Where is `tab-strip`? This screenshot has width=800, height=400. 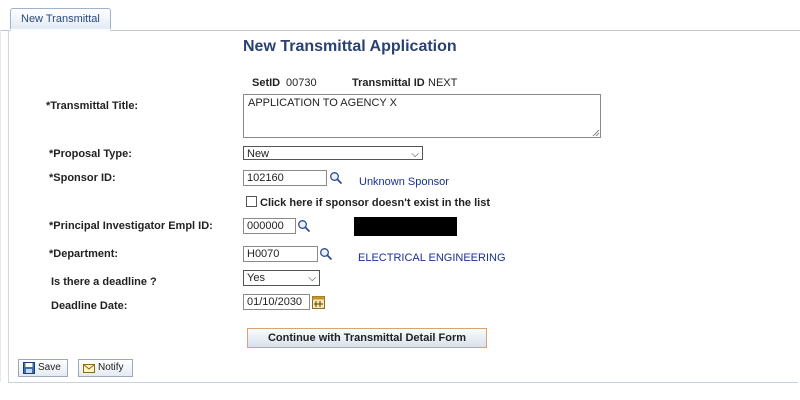 tab-strip is located at coordinates (400, 19).